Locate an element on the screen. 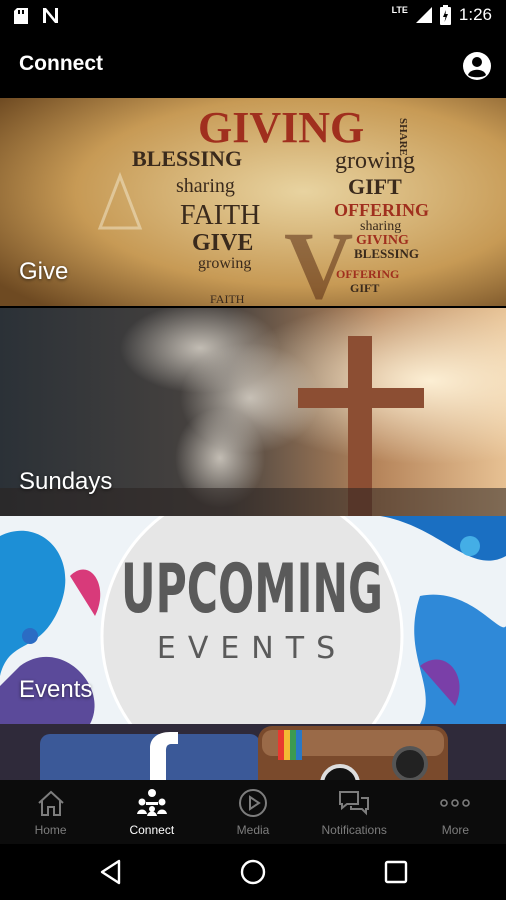 The image size is (506, 900). chat-icon is located at coordinates (354, 803).